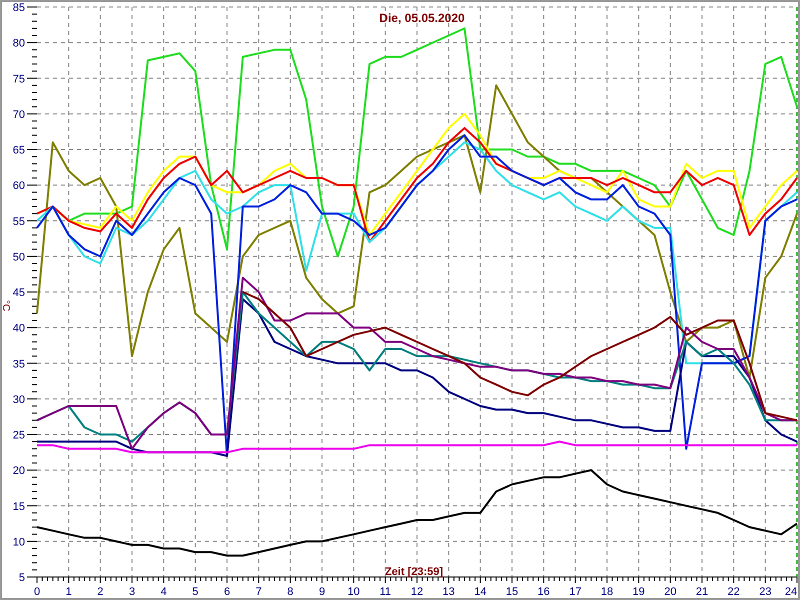 Image resolution: width=800 pixels, height=600 pixels. Describe the element at coordinates (163, 592) in the screenshot. I see `axis-tick-label: 4` at that location.